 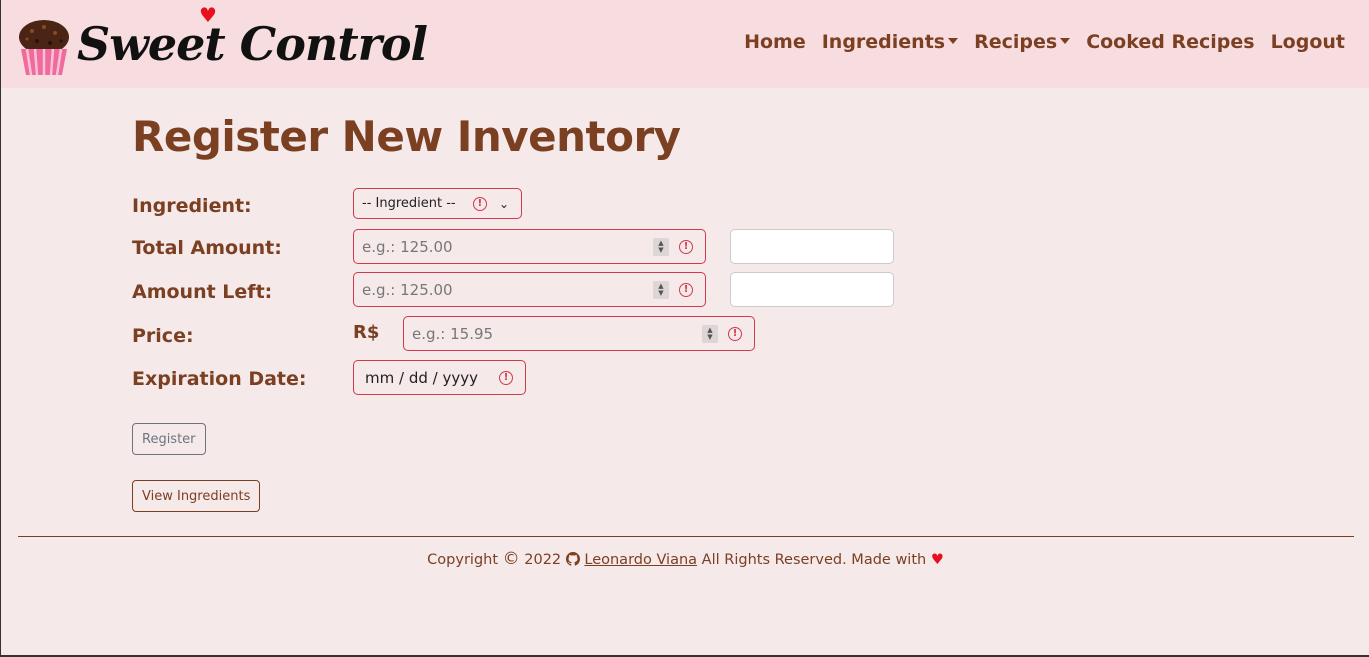 I want to click on nav-recipes-dropdown: Recipes, so click(x=1022, y=42).